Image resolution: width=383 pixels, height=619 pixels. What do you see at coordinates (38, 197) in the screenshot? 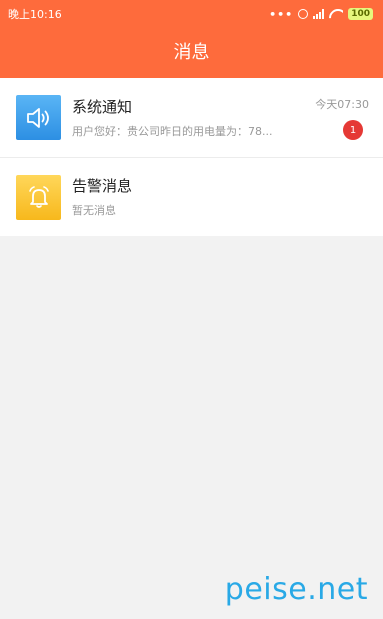
I see `bell-icon` at bounding box center [38, 197].